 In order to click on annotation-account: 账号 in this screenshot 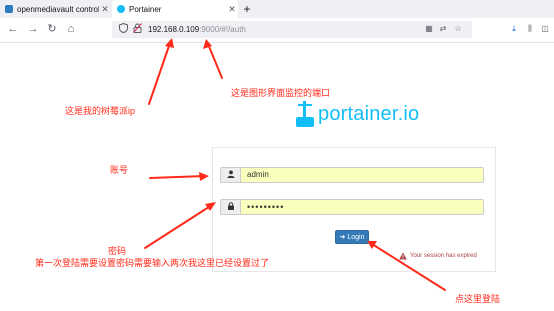, I will do `click(119, 170)`.